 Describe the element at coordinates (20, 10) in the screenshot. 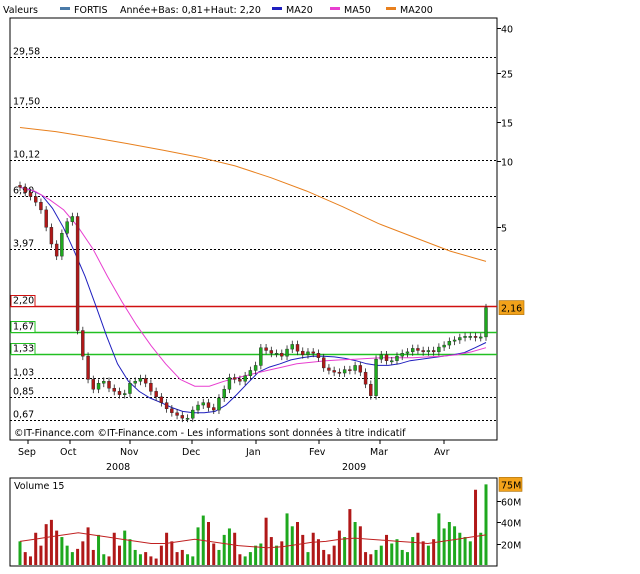

I see `legend-label: Valeurs` at that location.